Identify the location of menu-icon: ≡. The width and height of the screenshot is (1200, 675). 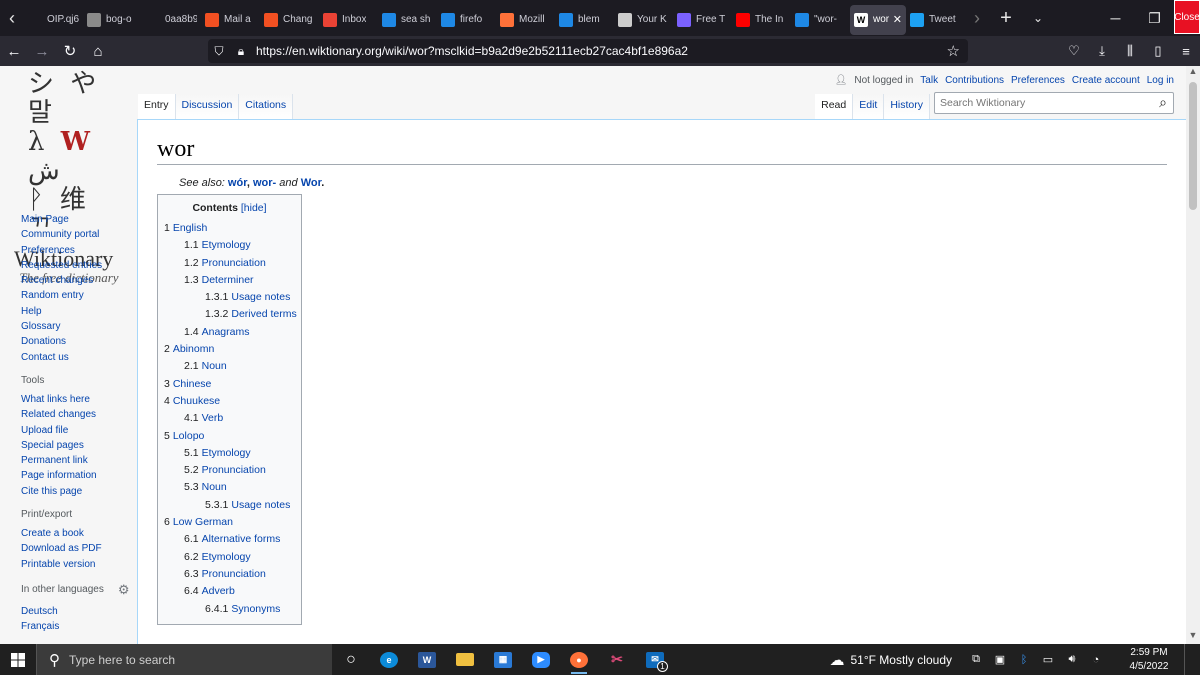
(1186, 51).